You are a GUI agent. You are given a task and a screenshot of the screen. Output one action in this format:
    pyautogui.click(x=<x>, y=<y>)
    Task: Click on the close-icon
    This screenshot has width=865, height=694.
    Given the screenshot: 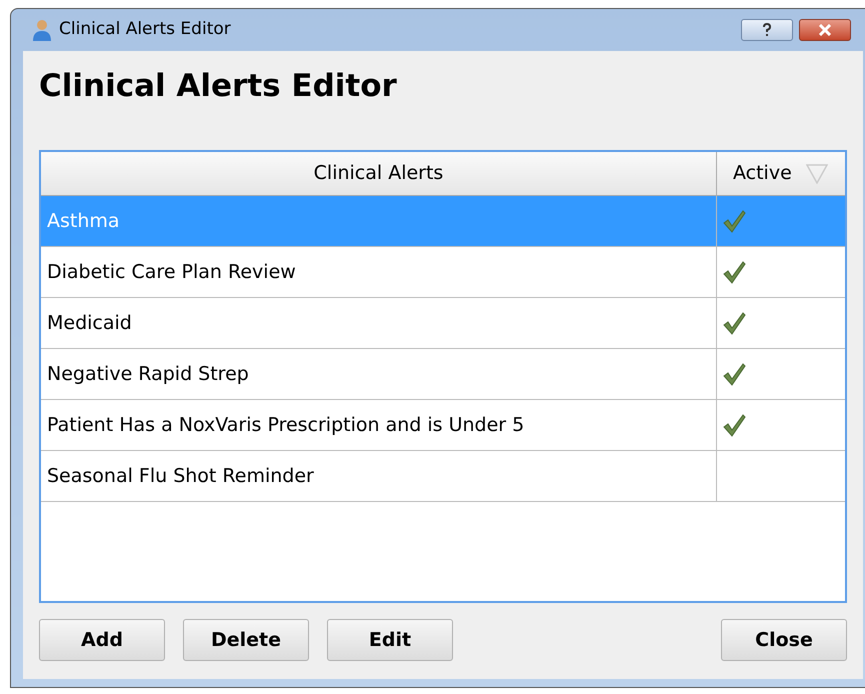 What is the action you would take?
    pyautogui.click(x=825, y=30)
    